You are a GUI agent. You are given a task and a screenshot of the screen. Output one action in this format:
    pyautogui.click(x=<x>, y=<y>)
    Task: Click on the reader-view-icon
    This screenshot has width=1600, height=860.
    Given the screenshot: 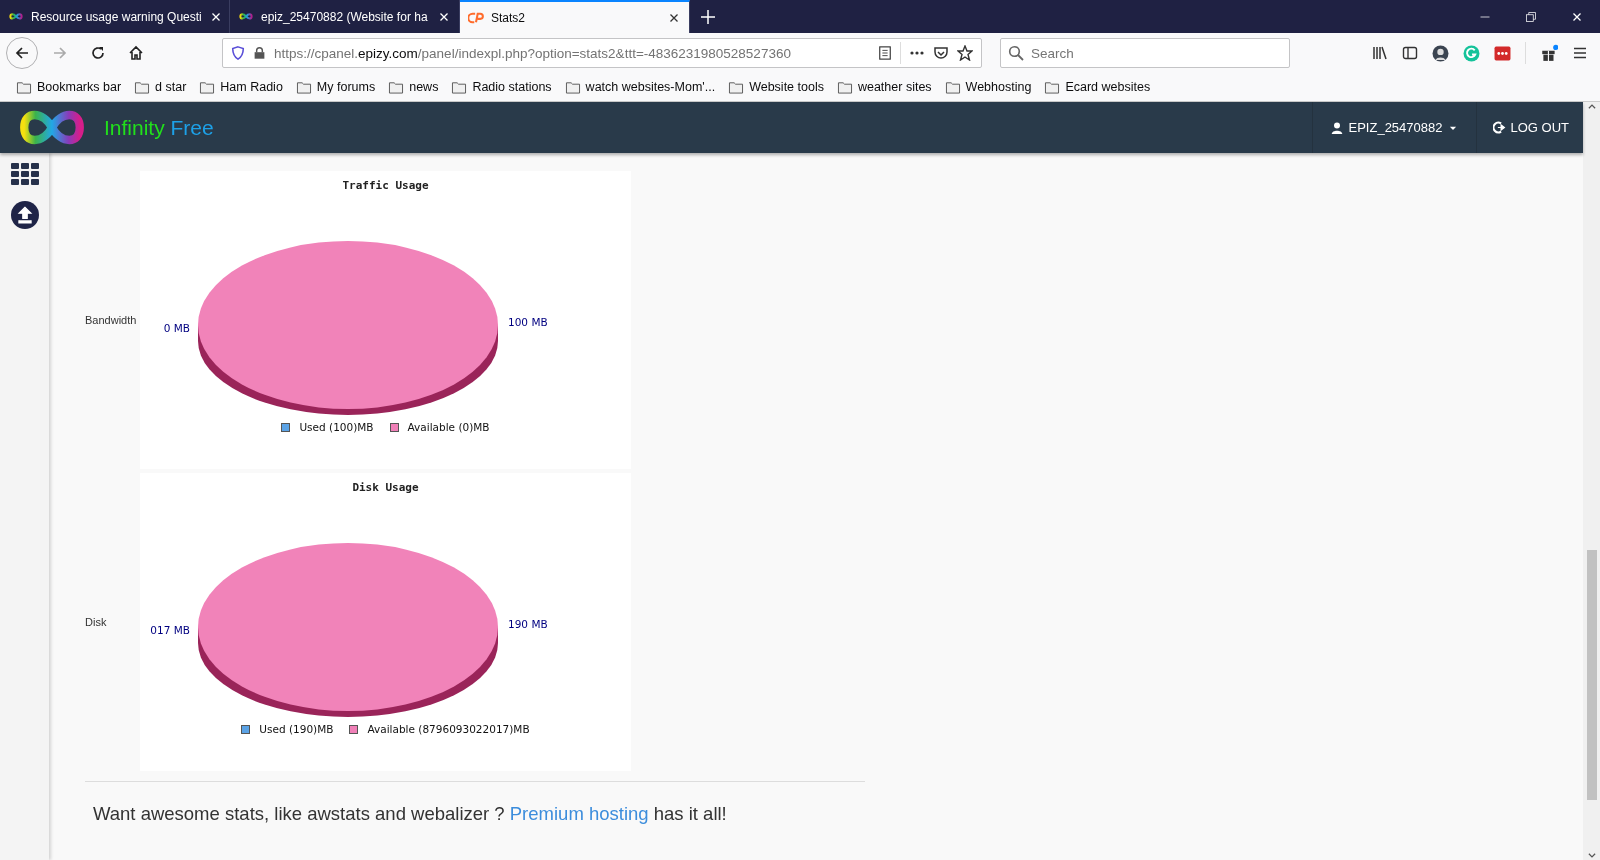 What is the action you would take?
    pyautogui.click(x=885, y=53)
    